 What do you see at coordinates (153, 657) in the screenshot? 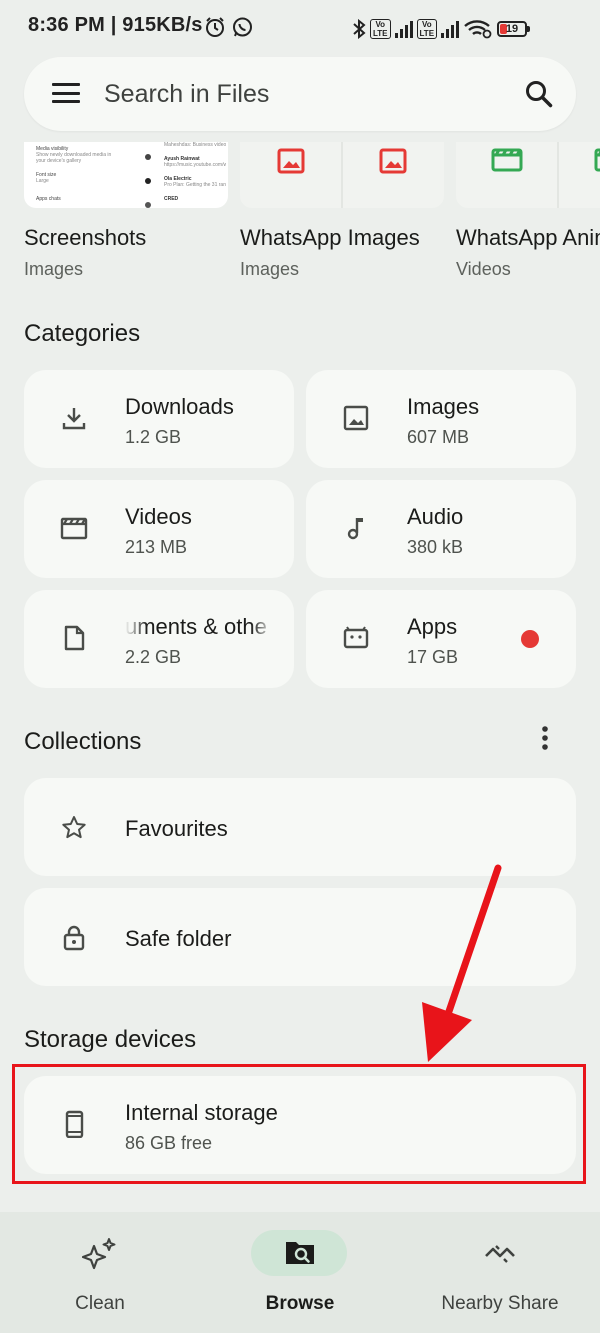
I see `category-size: 2.2 GB` at bounding box center [153, 657].